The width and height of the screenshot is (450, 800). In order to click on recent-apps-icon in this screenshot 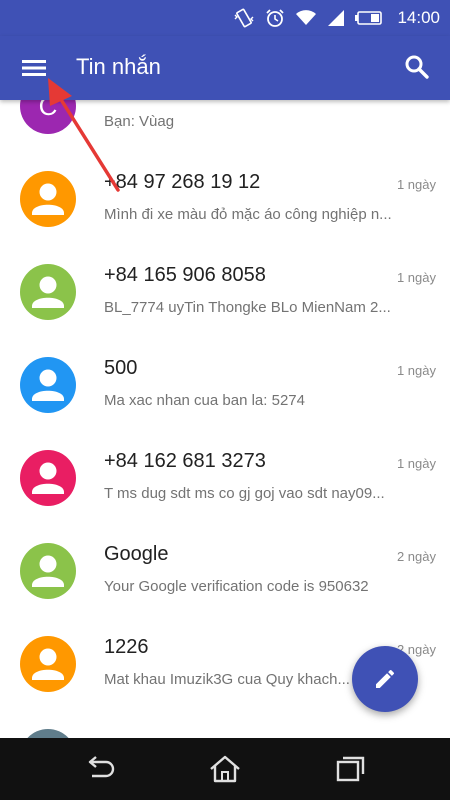, I will do `click(350, 769)`.